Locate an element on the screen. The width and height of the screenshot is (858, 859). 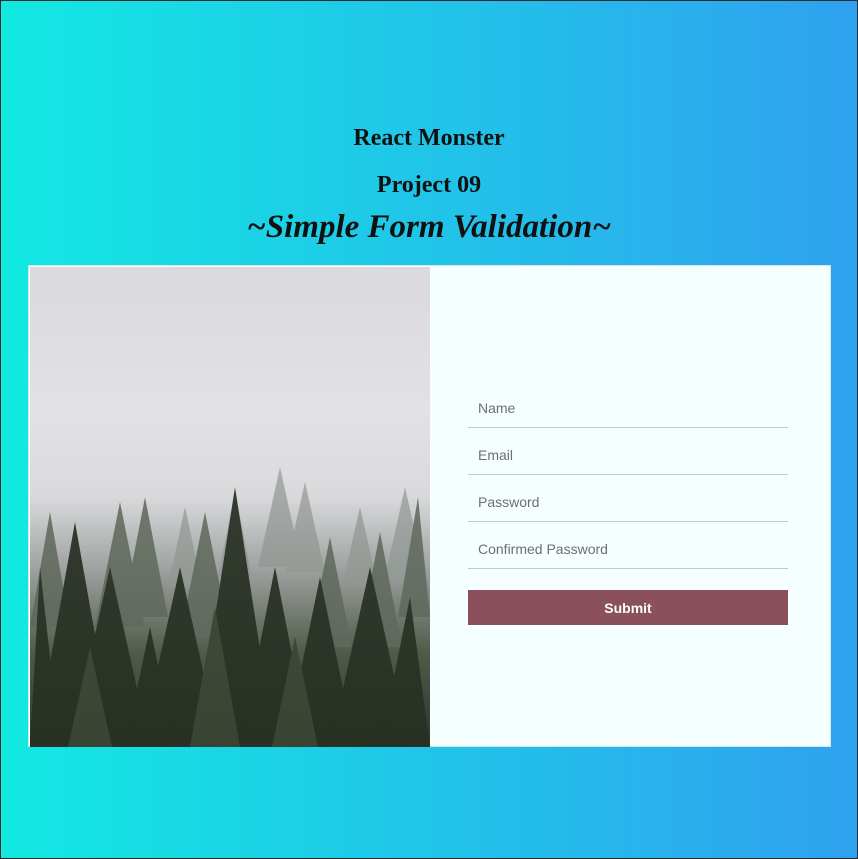
page-title: ~Simple Form Validation~ is located at coordinates (428, 227).